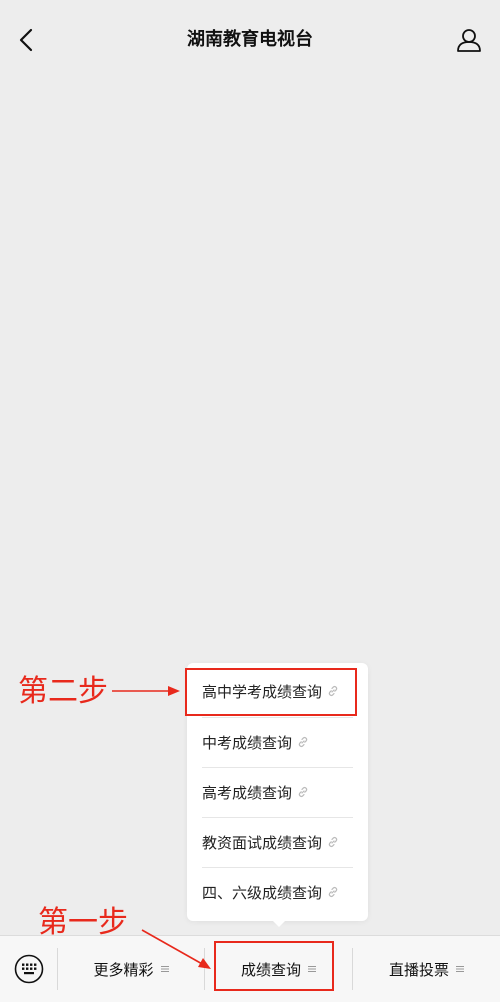 The width and height of the screenshot is (500, 1002). I want to click on menu-item-college-exam: 高考成绩查询, so click(277, 792).